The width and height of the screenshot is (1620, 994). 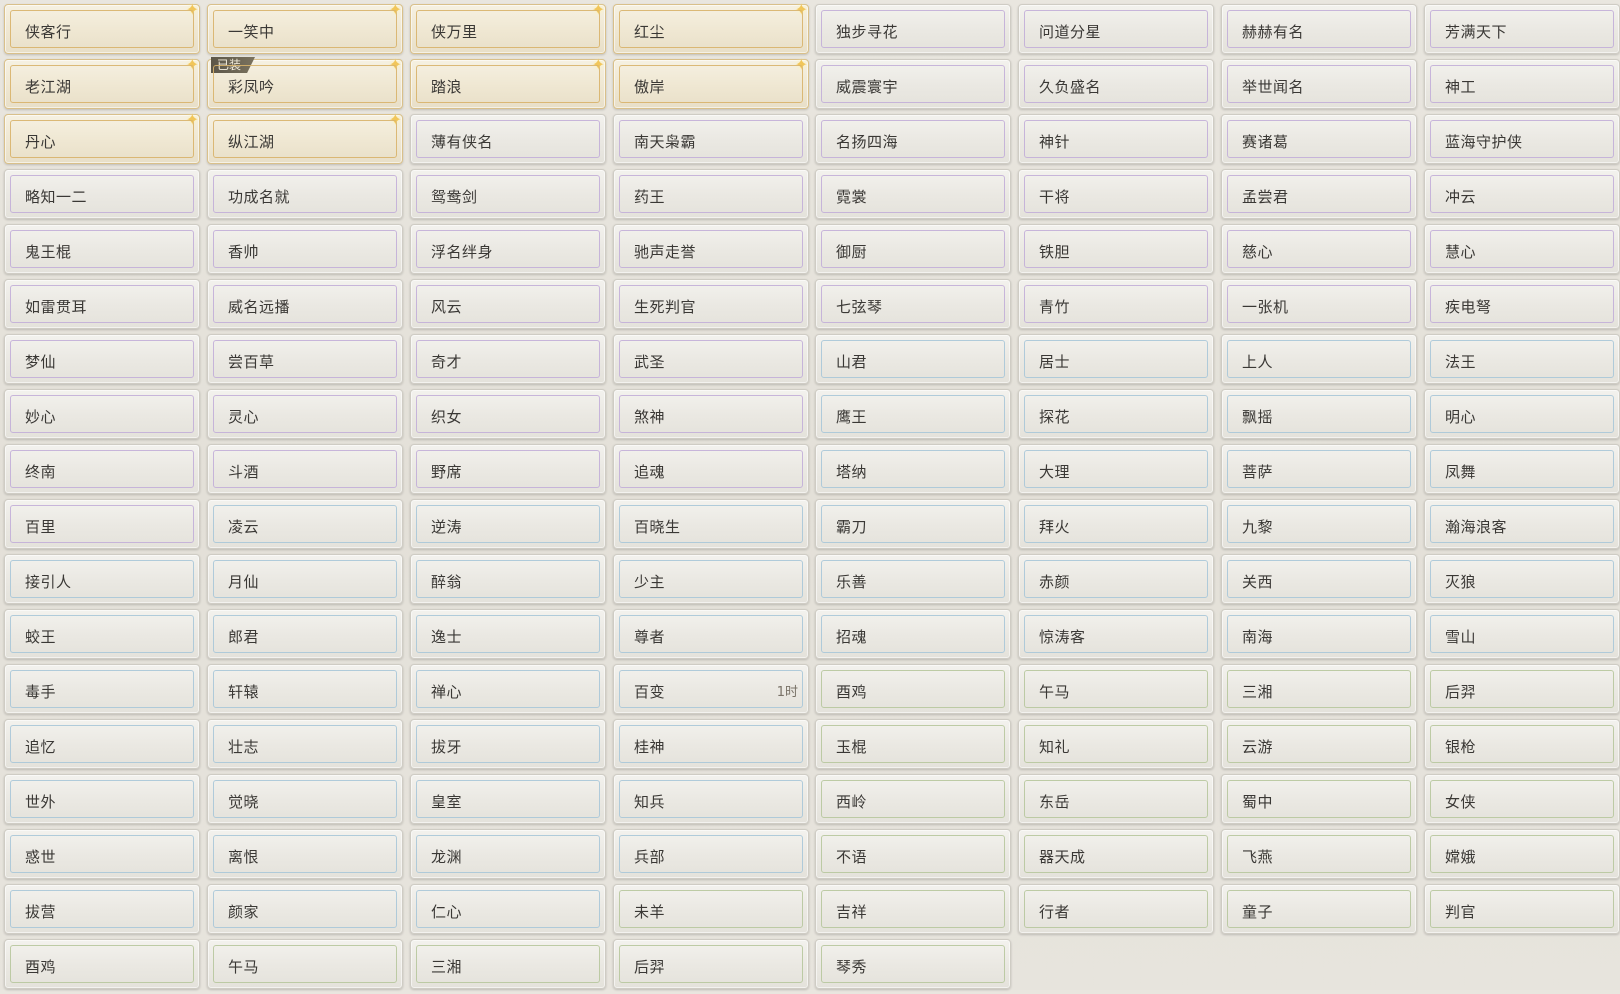 What do you see at coordinates (1116, 799) in the screenshot?
I see `title-tile: 东岳` at bounding box center [1116, 799].